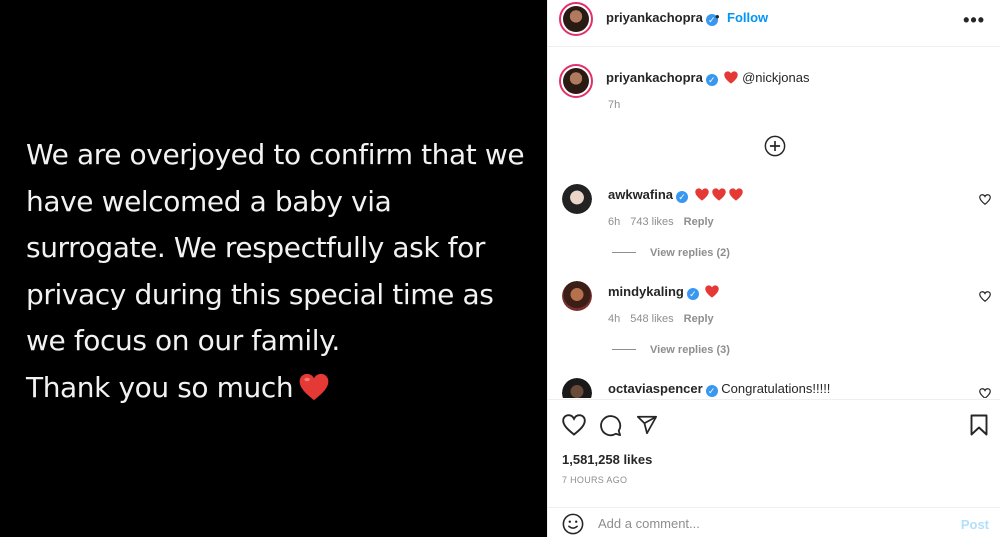 This screenshot has width=1000, height=537. Describe the element at coordinates (209, 201) in the screenshot. I see `announcement-line: have welcomed a baby via` at that location.